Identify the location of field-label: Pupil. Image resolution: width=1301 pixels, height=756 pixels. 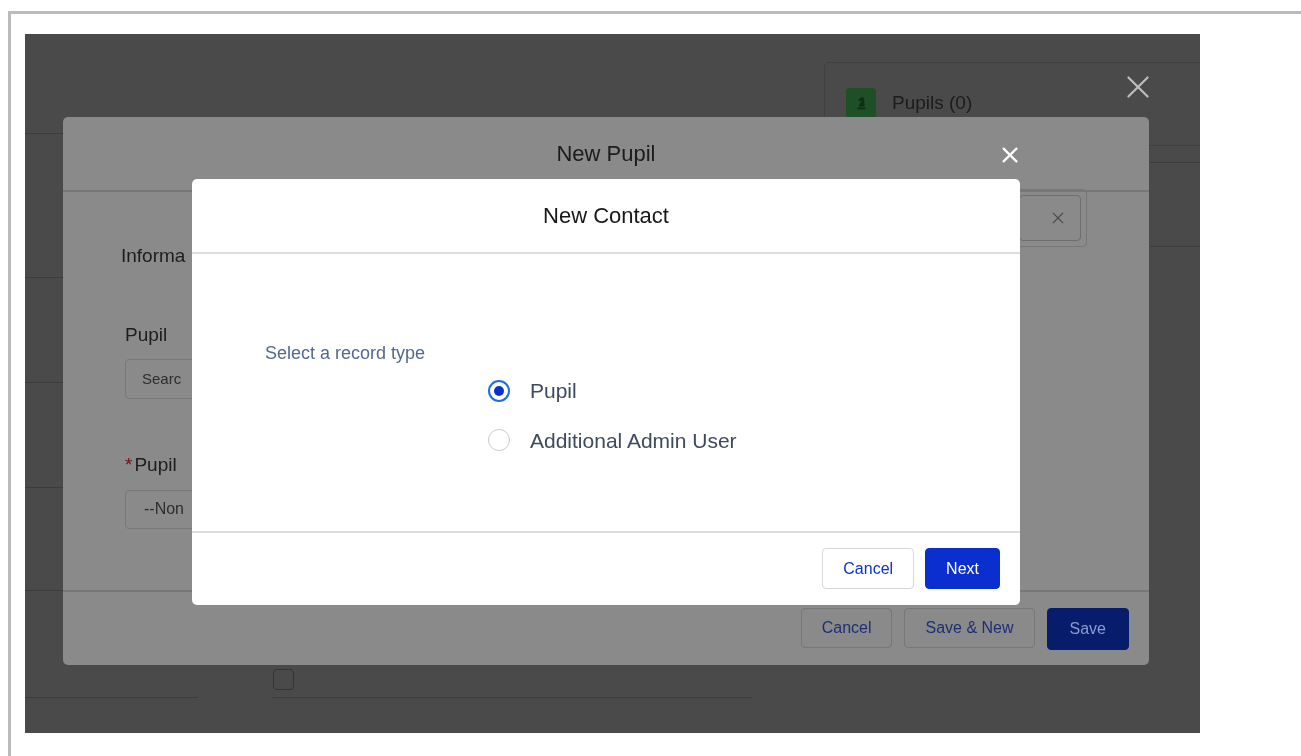
(147, 334).